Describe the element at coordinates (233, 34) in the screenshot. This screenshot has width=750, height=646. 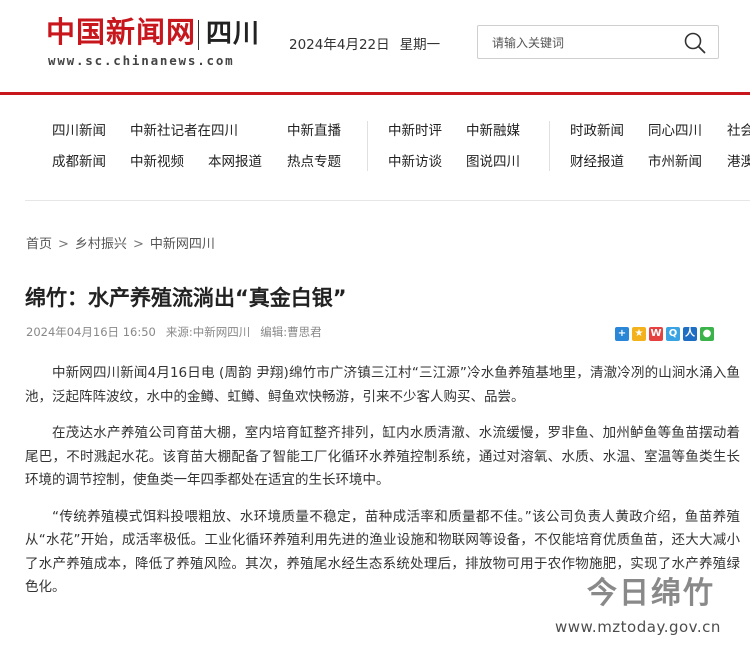
I see `site-region: 四川` at that location.